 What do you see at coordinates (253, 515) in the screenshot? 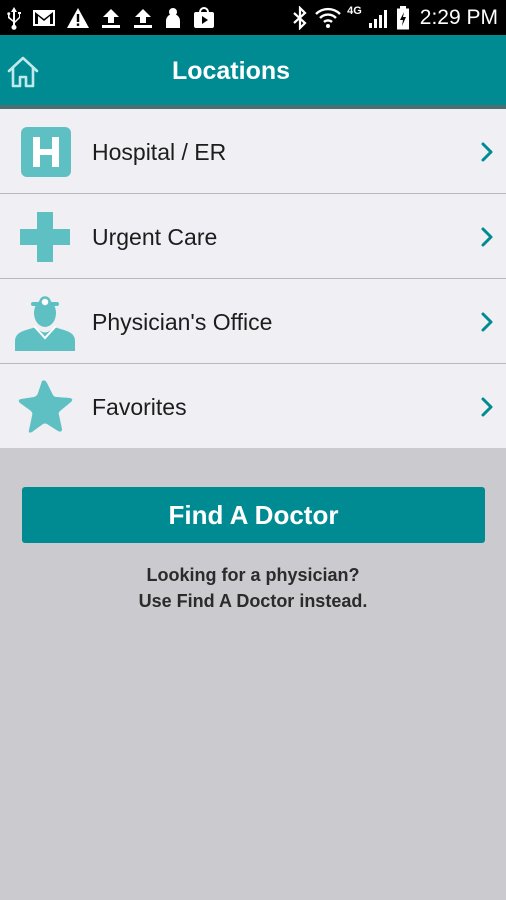
I see `find-a-doctor-button: Find A Doctor` at bounding box center [253, 515].